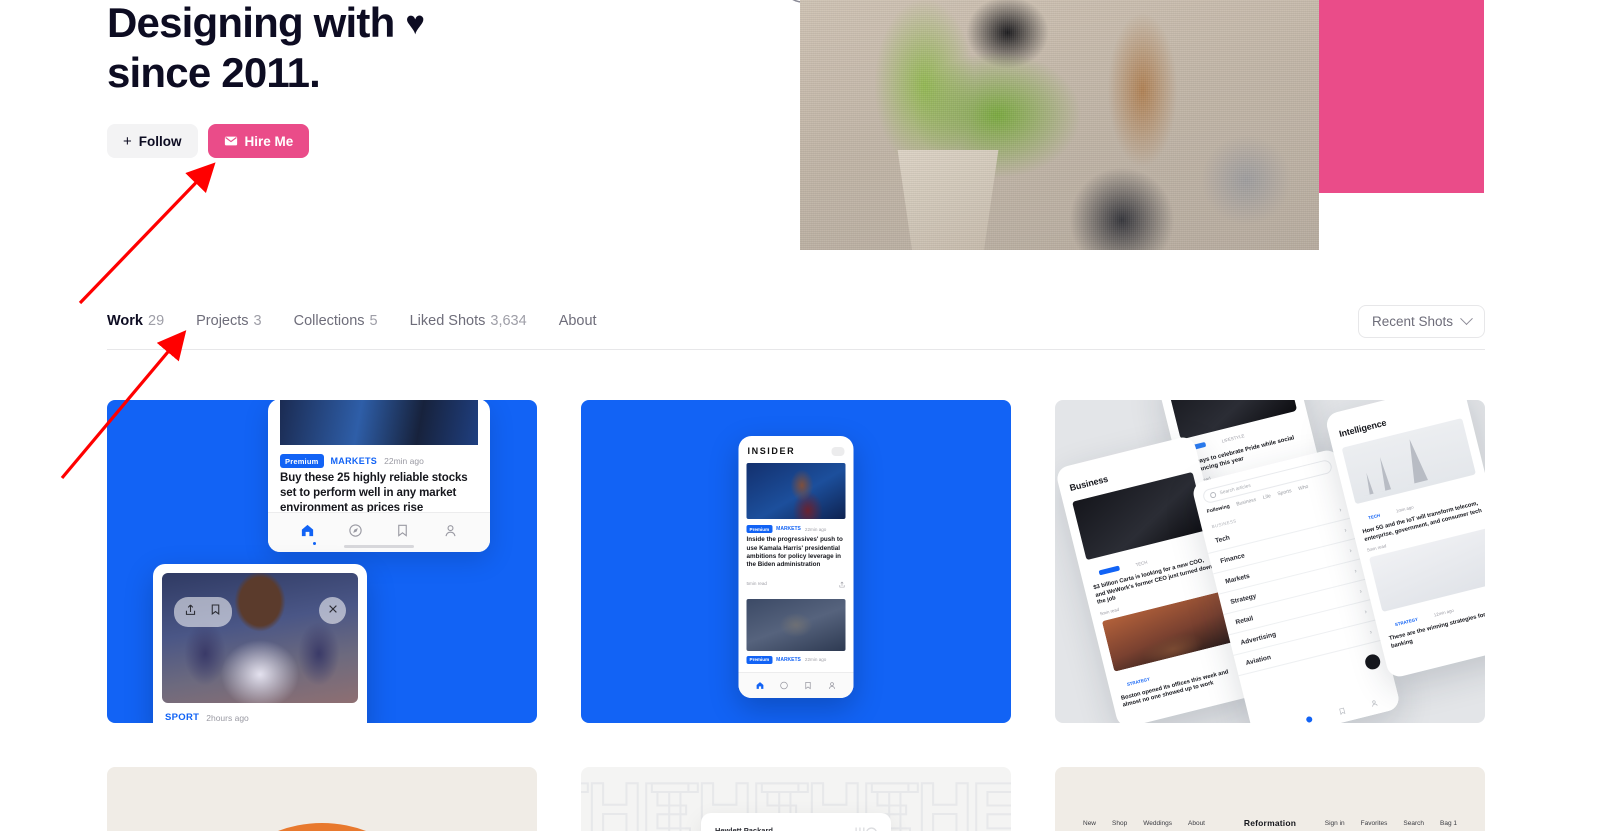 Image resolution: width=1600 pixels, height=831 pixels. What do you see at coordinates (940, 799) in the screenshot?
I see `the-word: THE` at bounding box center [940, 799].